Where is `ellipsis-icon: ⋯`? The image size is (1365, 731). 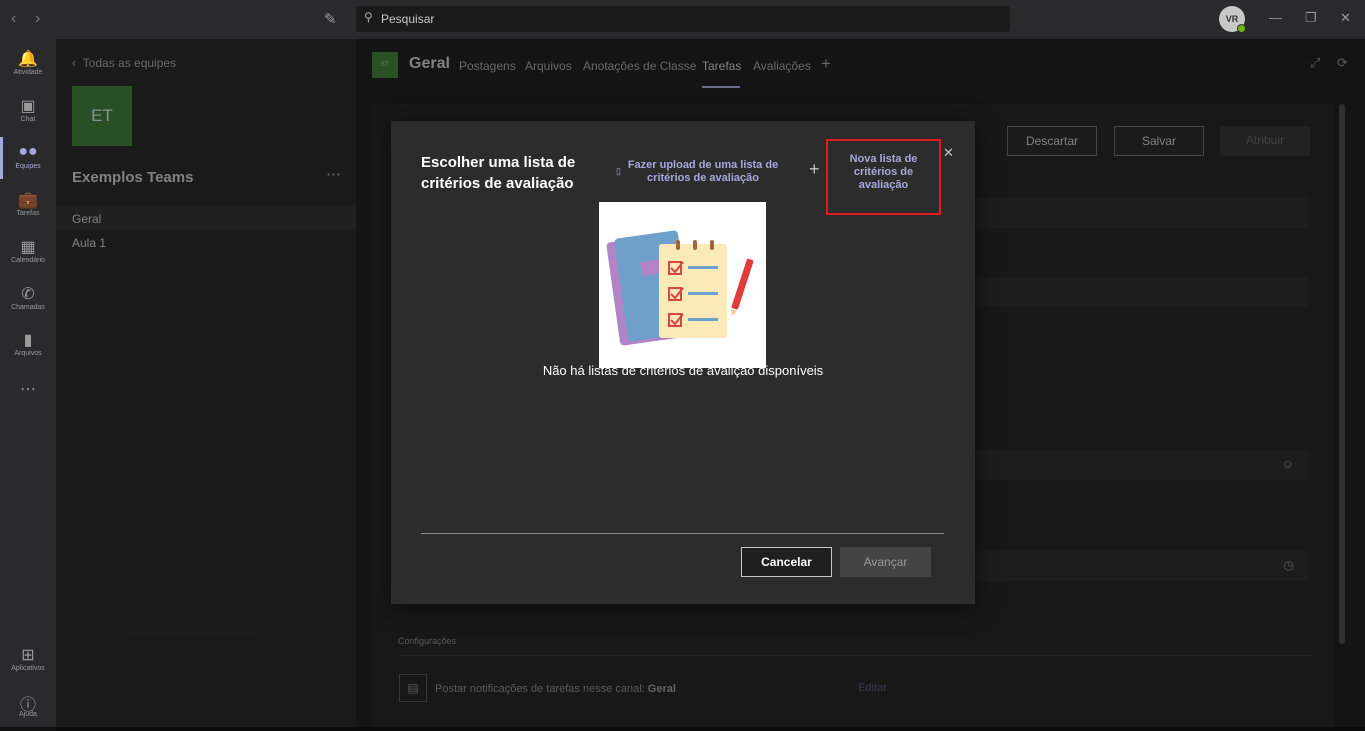 ellipsis-icon: ⋯ is located at coordinates (28, 389).